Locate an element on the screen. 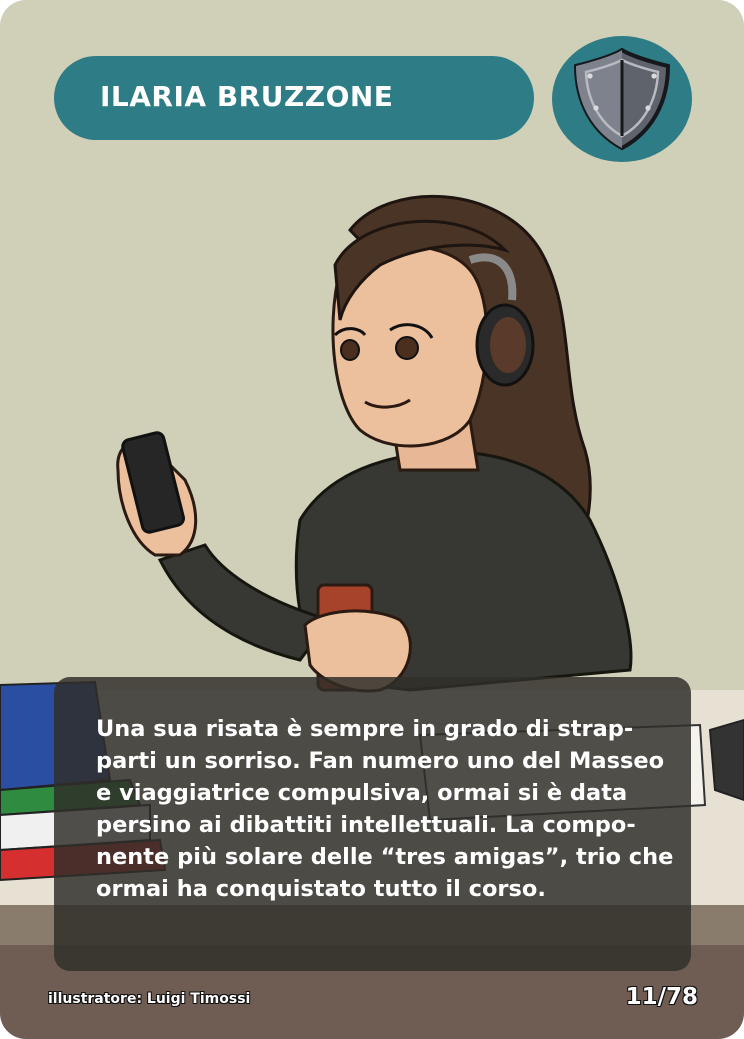 This screenshot has width=744, height=1039. shield-icon is located at coordinates (622, 99).